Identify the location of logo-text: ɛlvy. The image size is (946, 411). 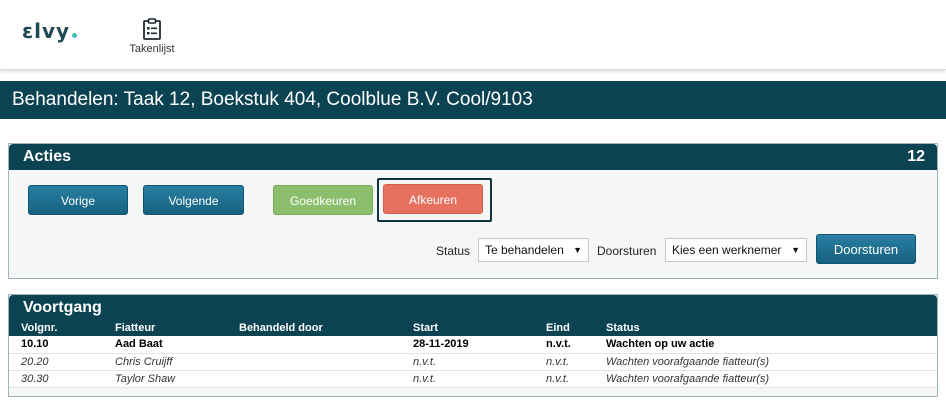
(46, 31).